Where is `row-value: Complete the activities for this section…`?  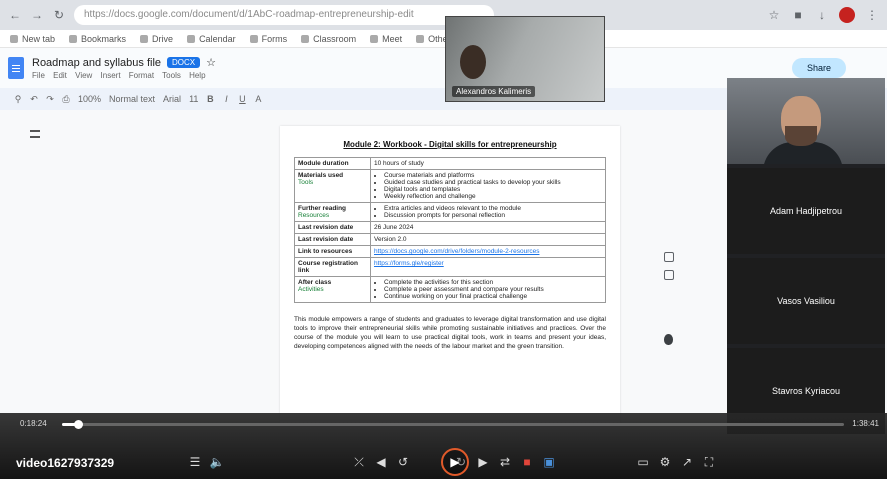 row-value: Complete the activities for this section… is located at coordinates (488, 289).